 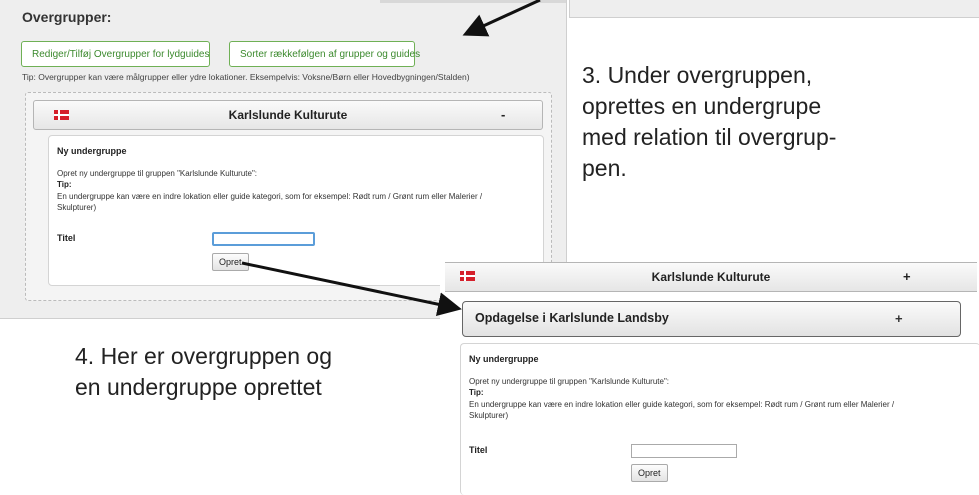 What do you see at coordinates (473, 1) in the screenshot?
I see `screenshot-edge` at bounding box center [473, 1].